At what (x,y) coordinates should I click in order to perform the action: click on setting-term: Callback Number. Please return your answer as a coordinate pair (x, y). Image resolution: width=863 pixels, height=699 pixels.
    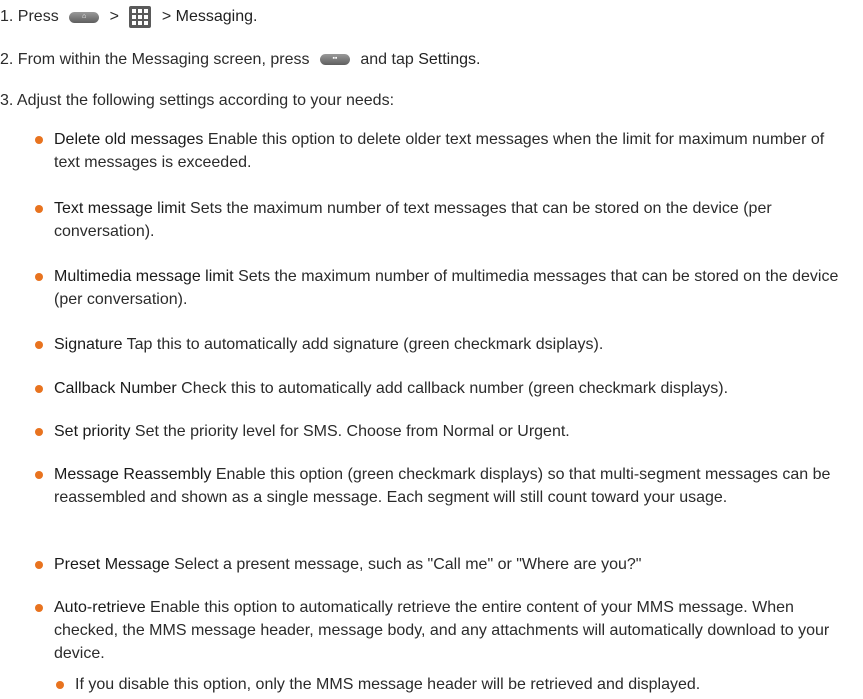
    Looking at the image, I should click on (115, 388).